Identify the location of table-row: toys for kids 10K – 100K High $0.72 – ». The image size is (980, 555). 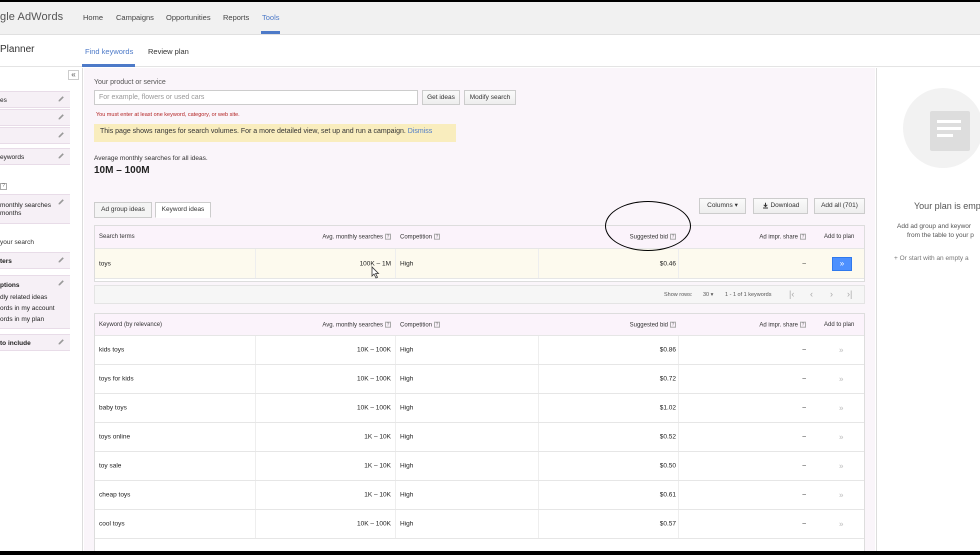
(479, 379).